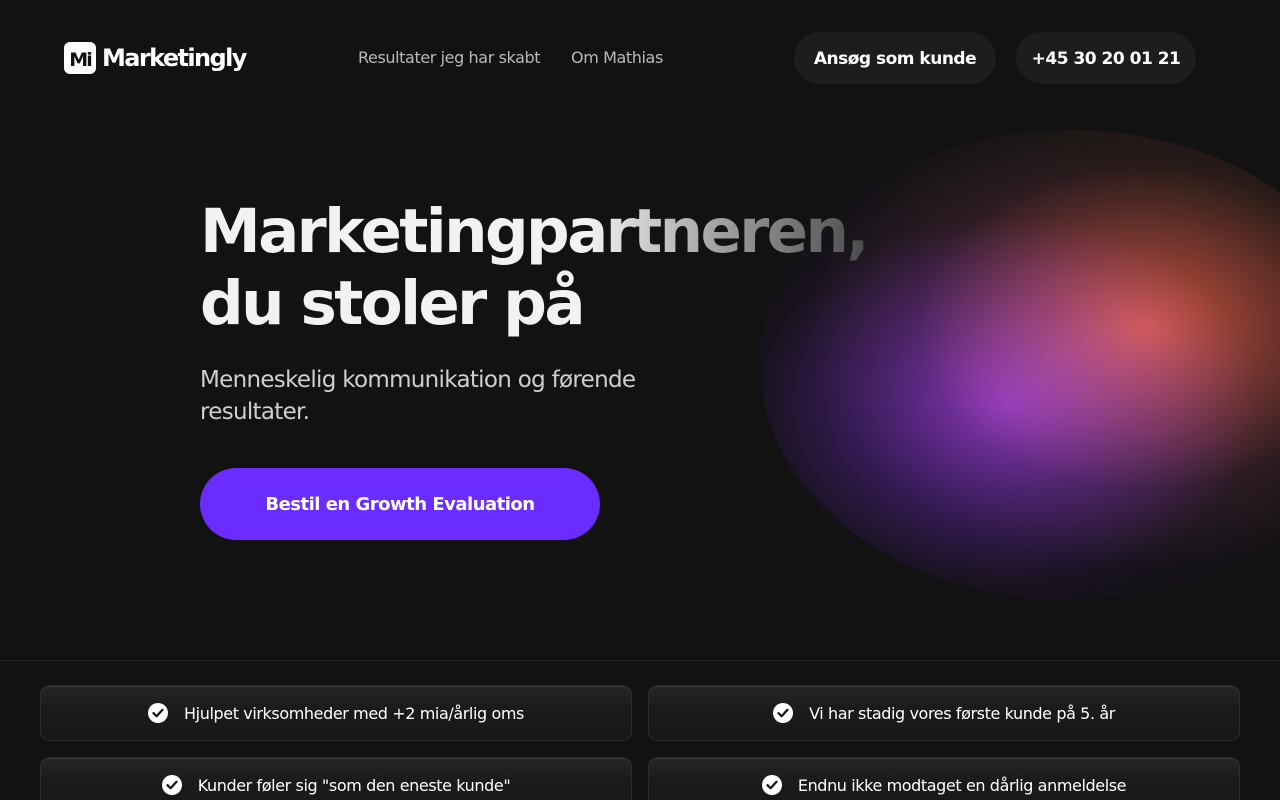  What do you see at coordinates (354, 785) in the screenshot?
I see `feature-text: Kunder føler sig "som den eneste kunde"` at bounding box center [354, 785].